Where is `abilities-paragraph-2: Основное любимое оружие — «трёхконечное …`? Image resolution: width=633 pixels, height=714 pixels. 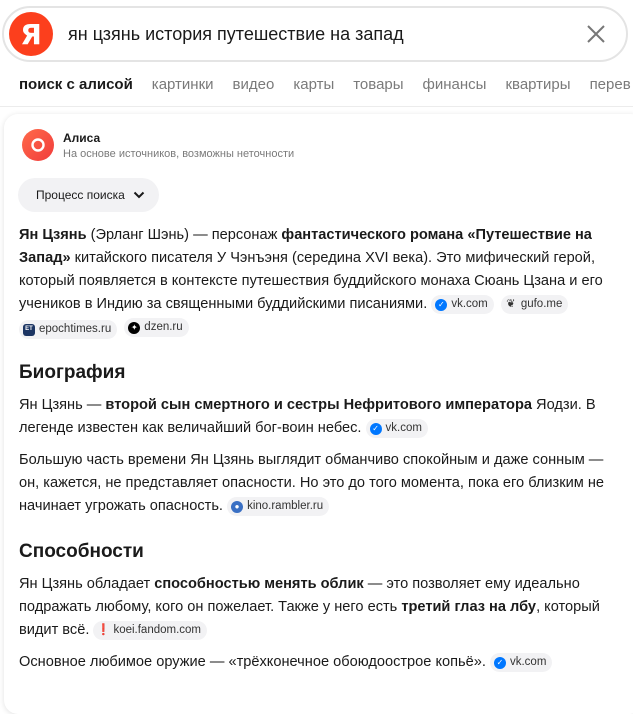 abilities-paragraph-2: Основное любимое оружие — «трёхконечное … is located at coordinates (319, 662).